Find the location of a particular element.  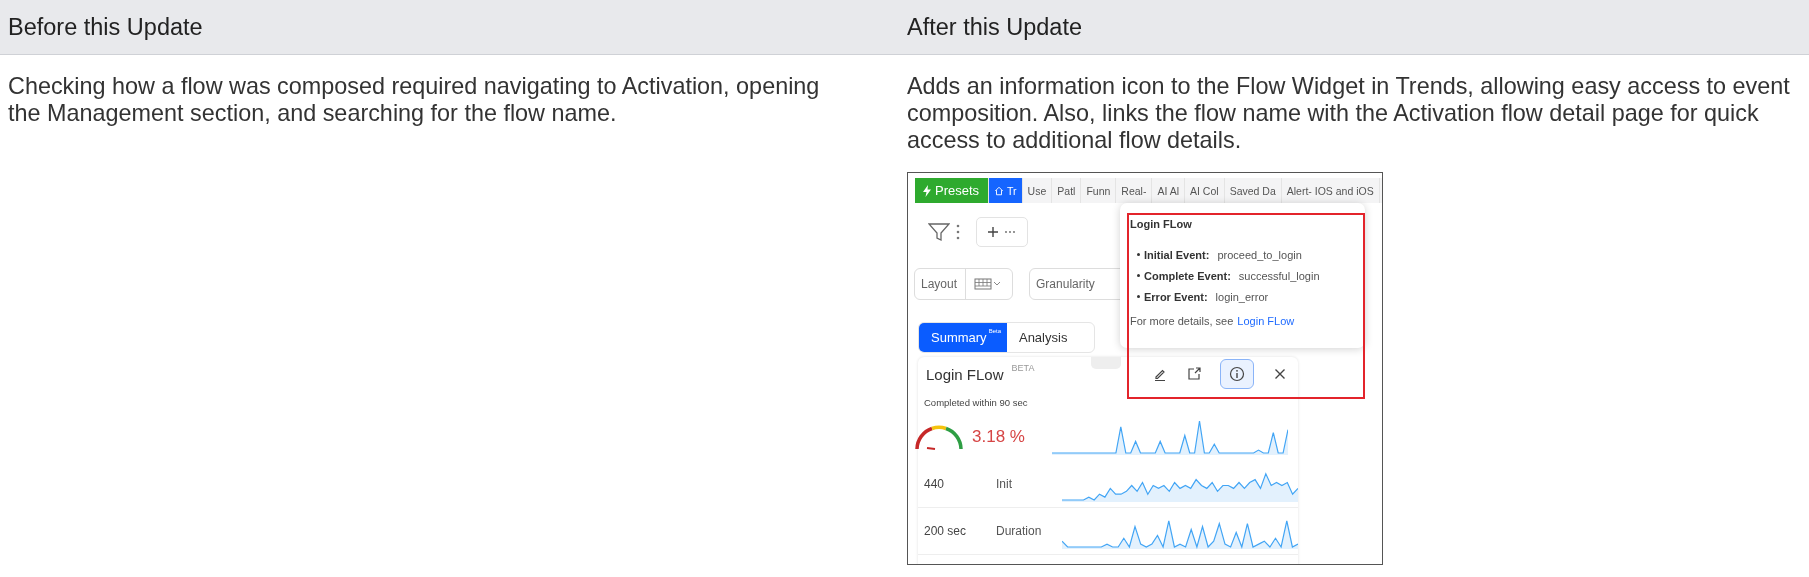

metric-label: Init is located at coordinates (1004, 484).